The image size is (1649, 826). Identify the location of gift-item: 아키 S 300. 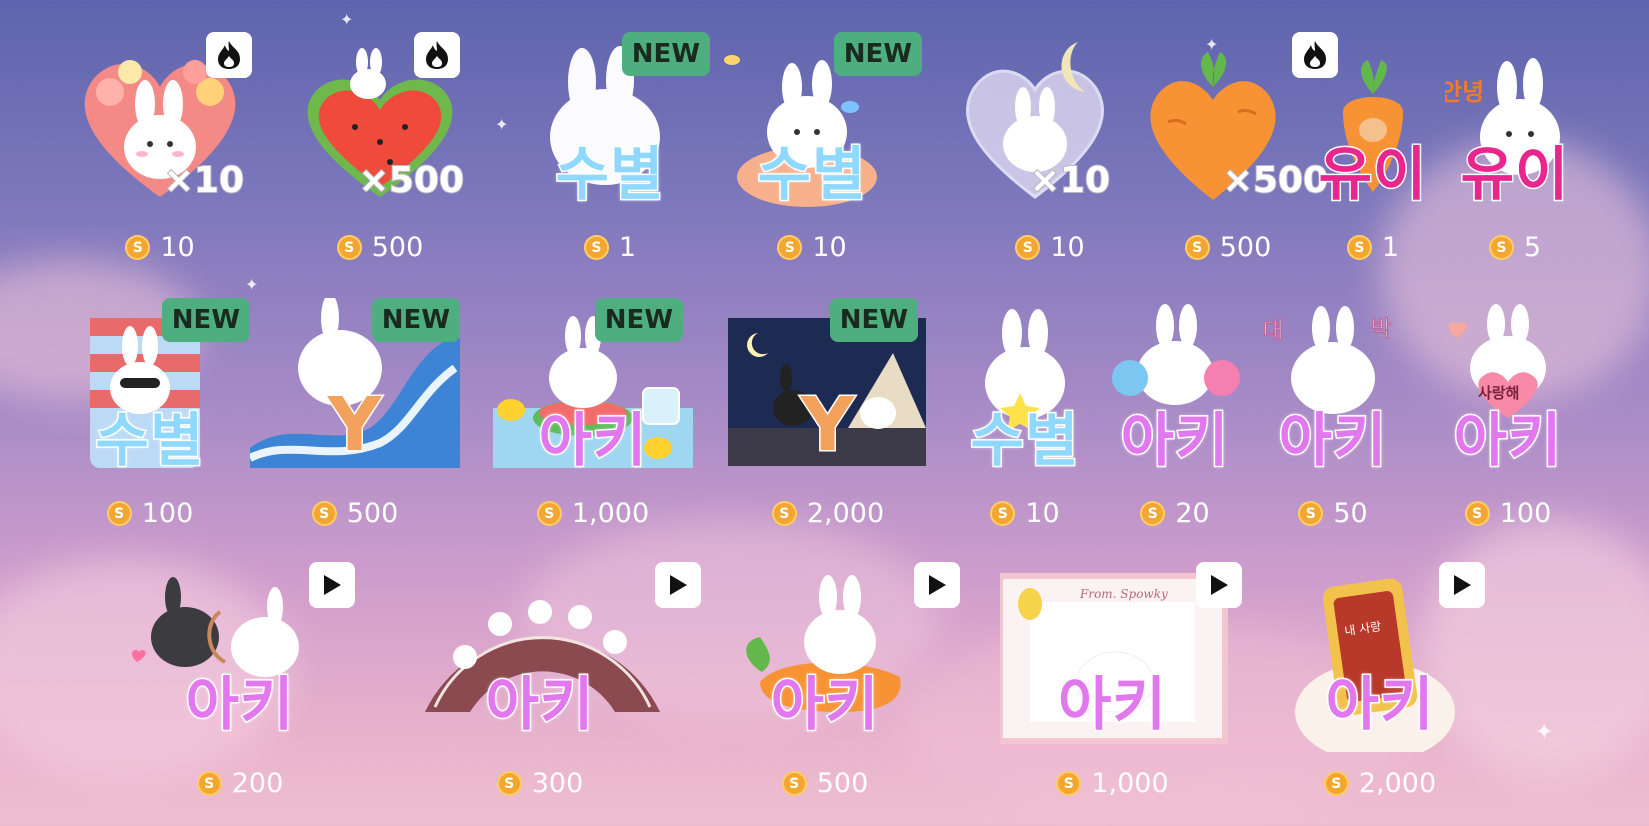
(558, 682).